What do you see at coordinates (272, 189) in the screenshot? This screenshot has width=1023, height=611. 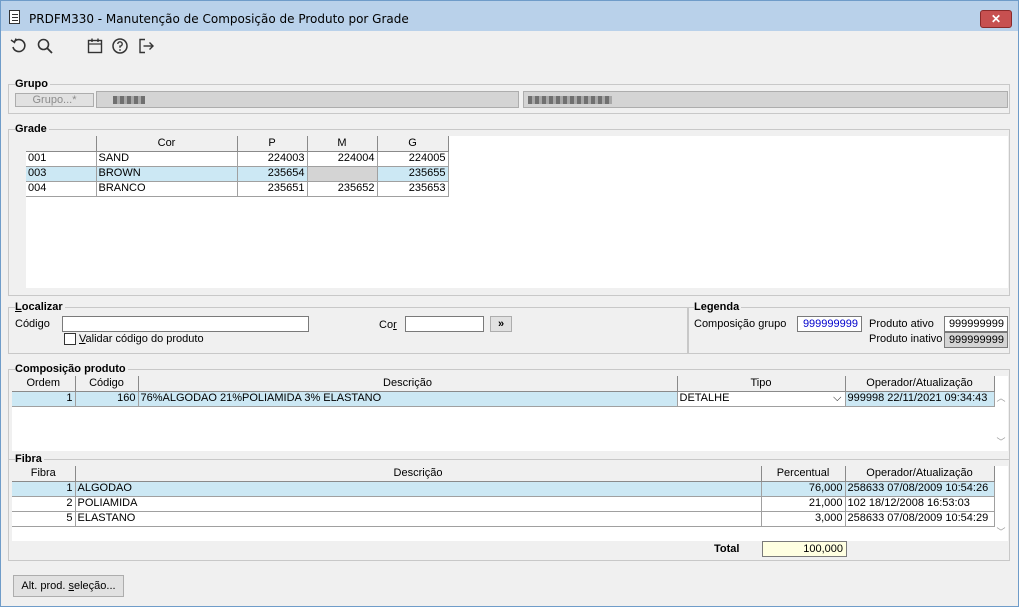 I see `table-cell: 235651` at bounding box center [272, 189].